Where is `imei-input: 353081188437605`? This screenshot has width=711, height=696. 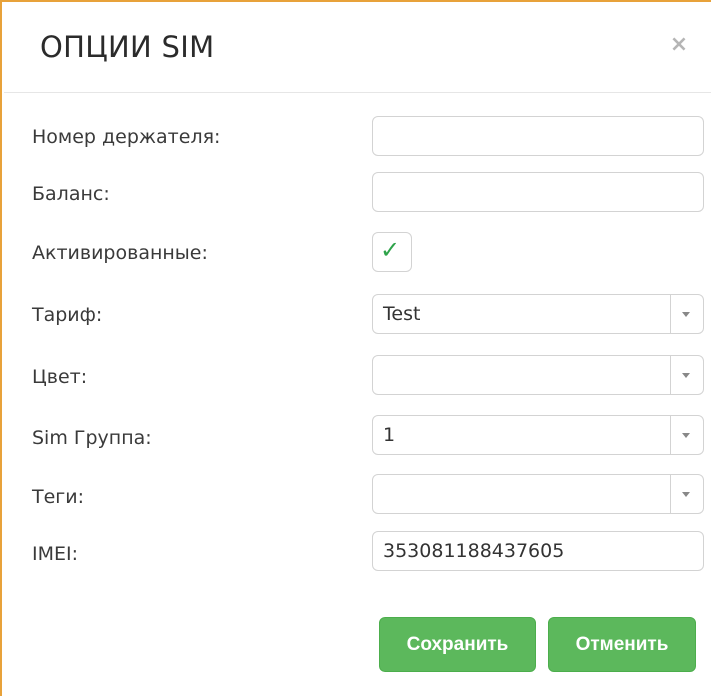 imei-input: 353081188437605 is located at coordinates (538, 551).